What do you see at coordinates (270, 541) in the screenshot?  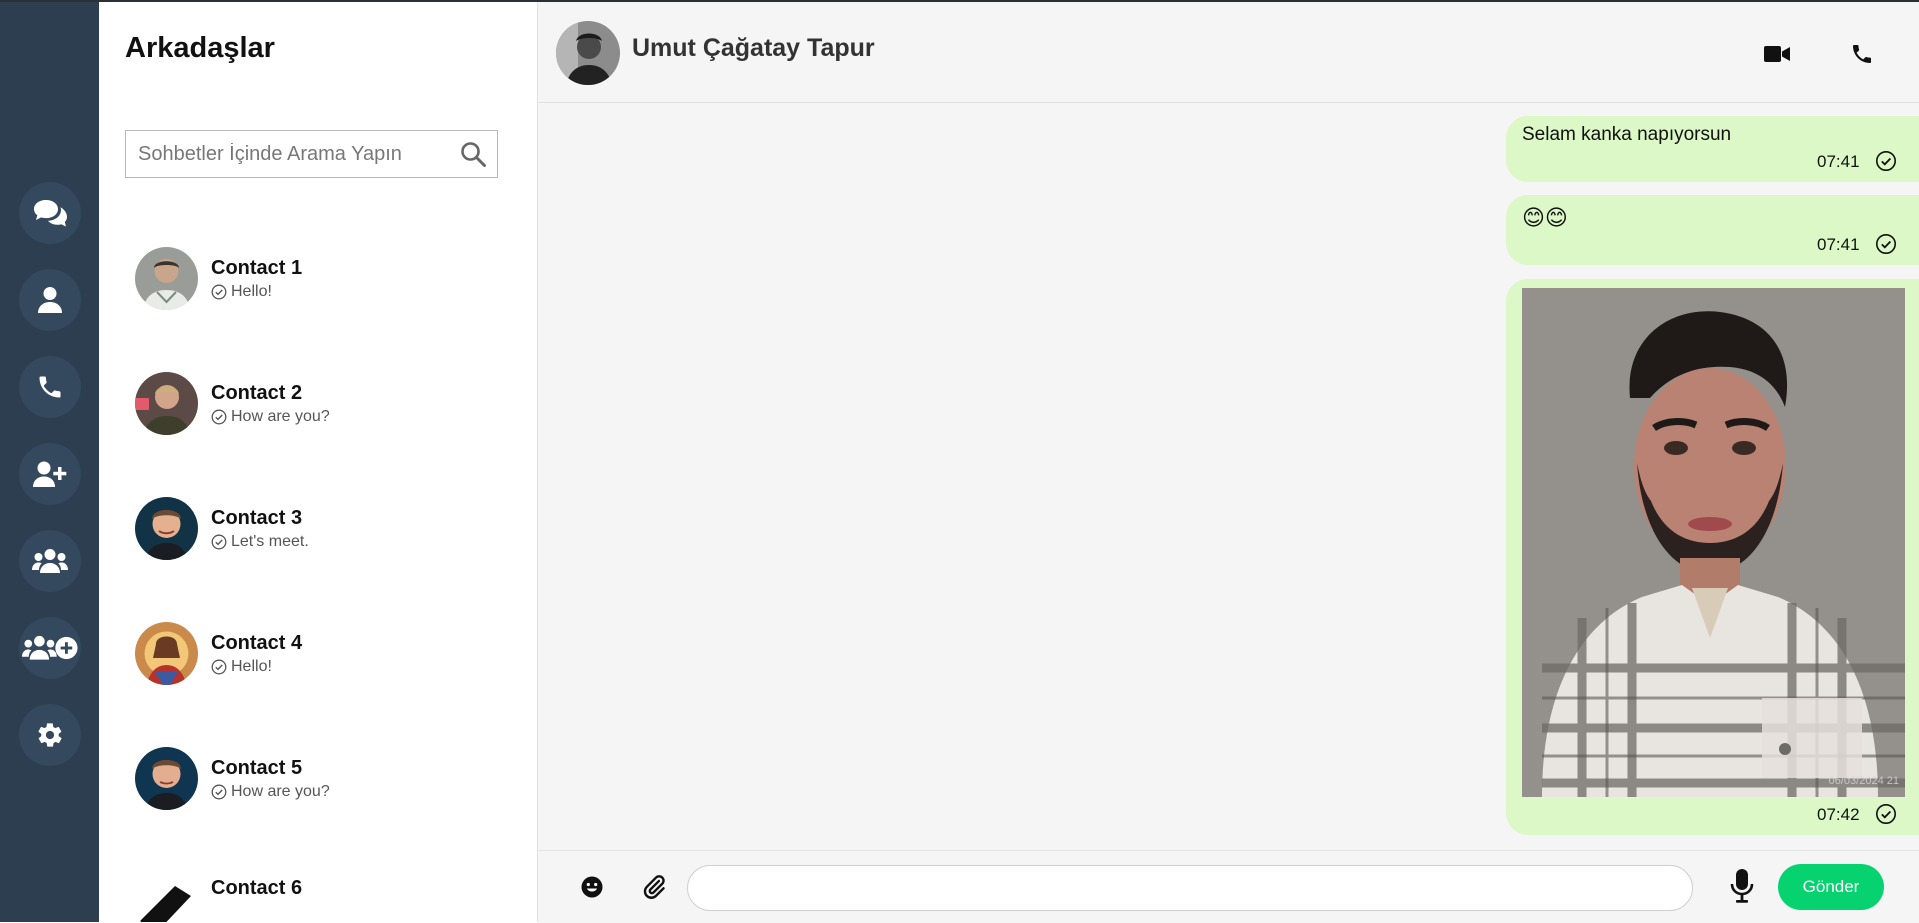 I see `contact-last-message-text: Let's meet.` at bounding box center [270, 541].